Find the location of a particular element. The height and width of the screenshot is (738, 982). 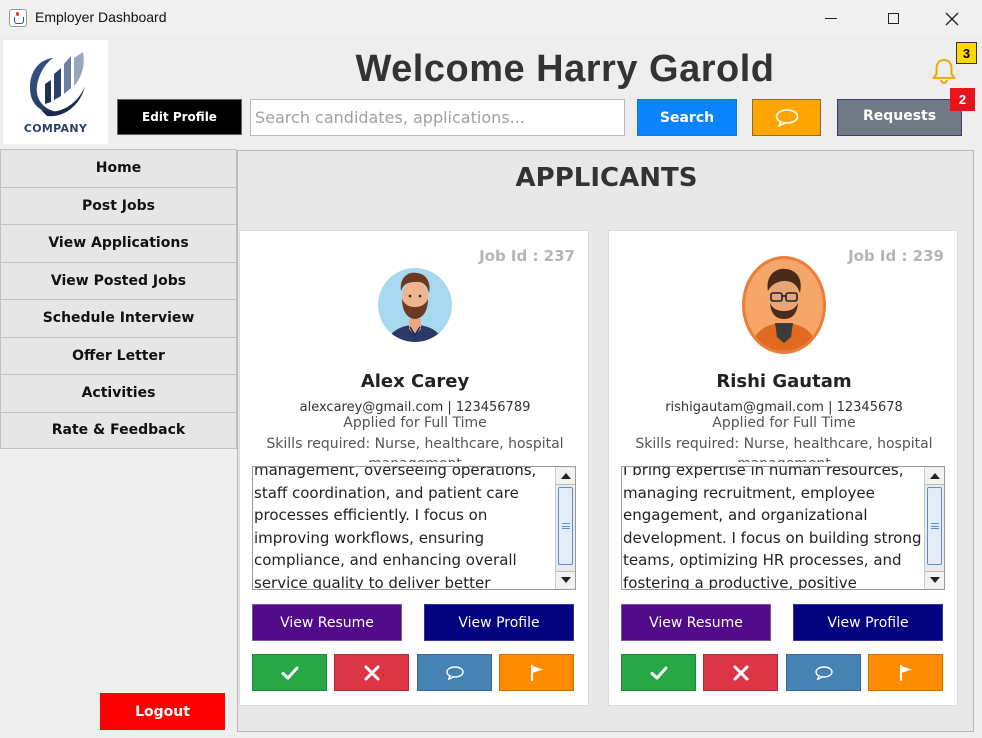

logo-graphic-icon is located at coordinates (57, 84).